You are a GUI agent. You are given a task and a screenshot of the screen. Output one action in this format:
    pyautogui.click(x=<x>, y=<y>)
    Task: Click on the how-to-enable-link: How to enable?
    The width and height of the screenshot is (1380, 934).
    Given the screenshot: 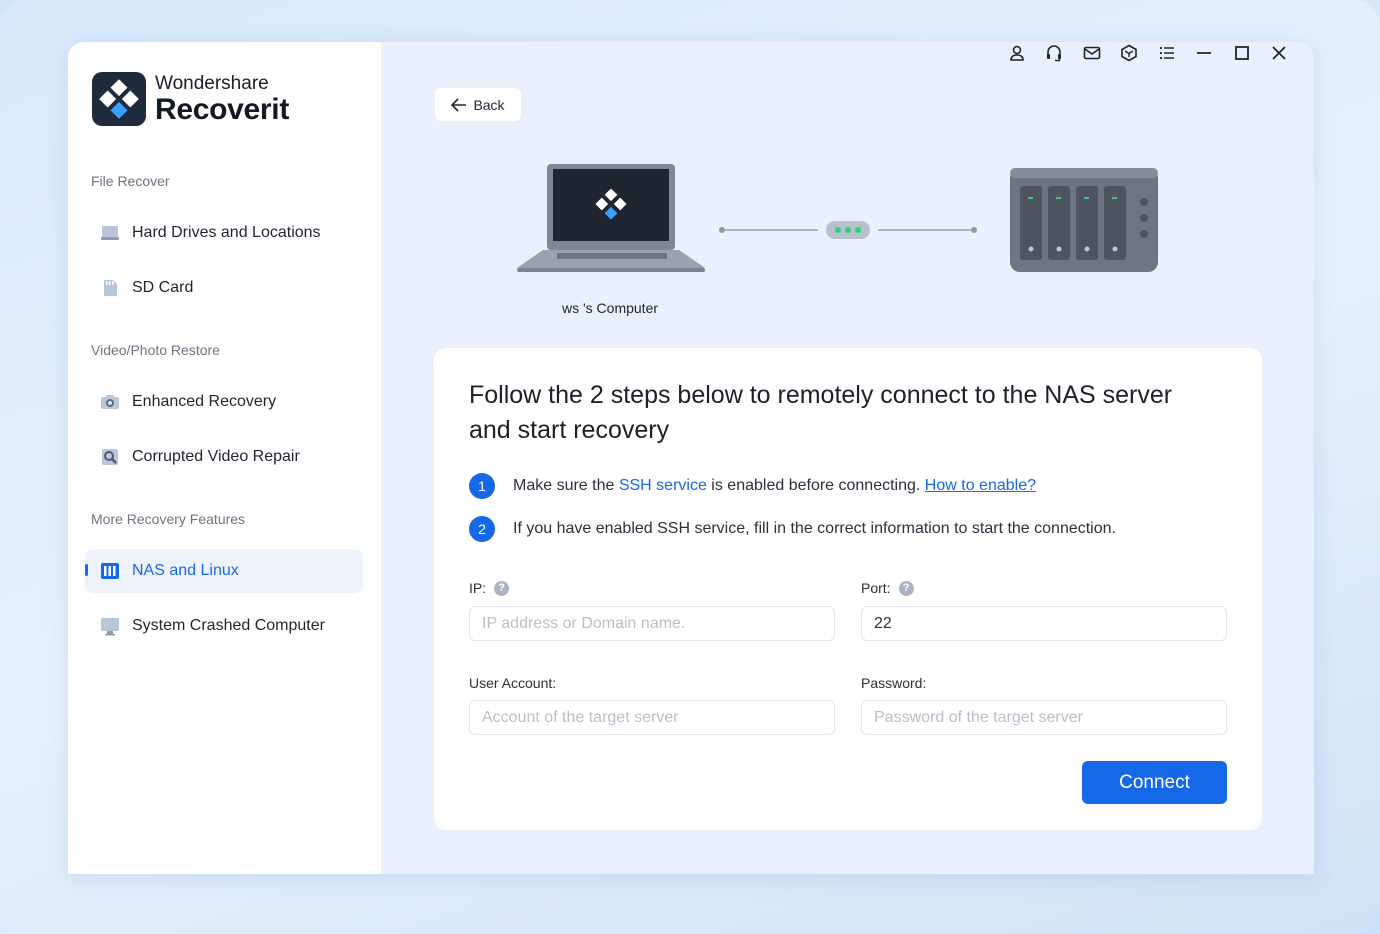 What is the action you would take?
    pyautogui.click(x=980, y=485)
    